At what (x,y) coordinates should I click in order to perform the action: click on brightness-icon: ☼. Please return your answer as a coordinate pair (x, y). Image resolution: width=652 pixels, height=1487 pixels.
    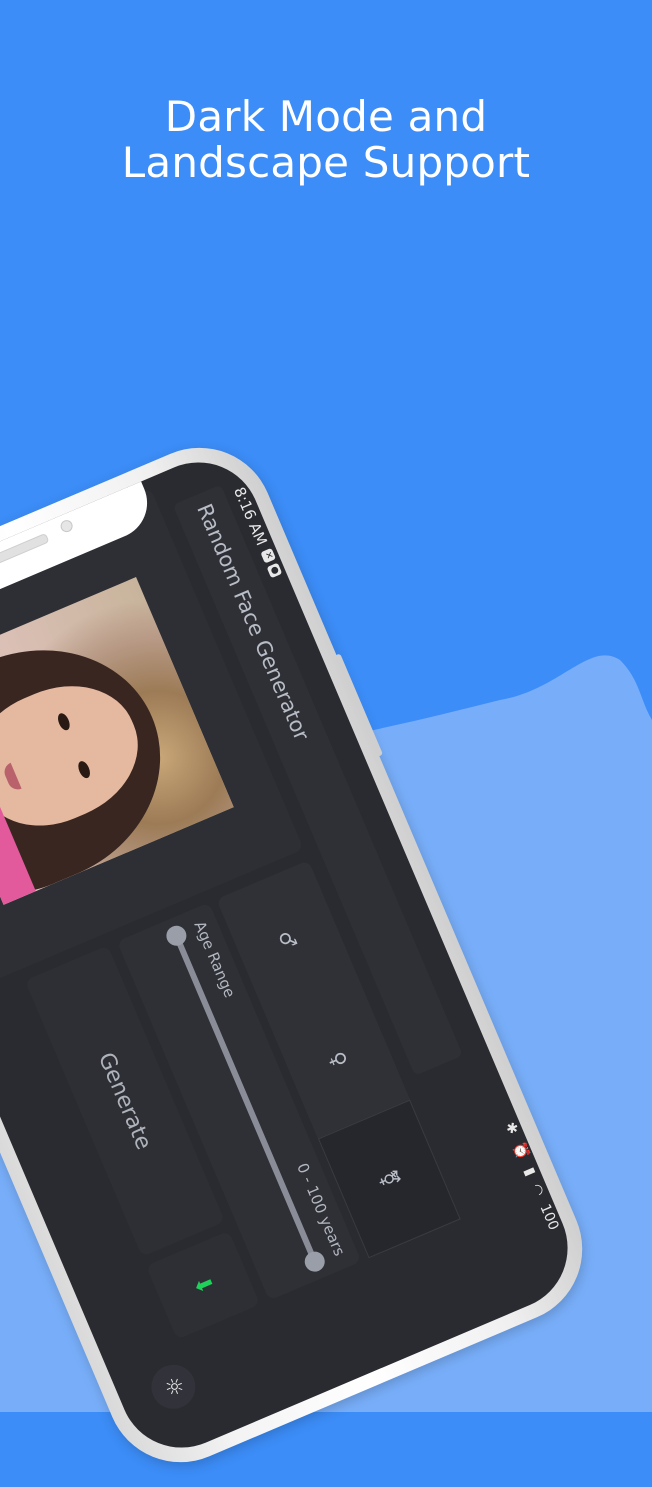
    Looking at the image, I should click on (173, 1386).